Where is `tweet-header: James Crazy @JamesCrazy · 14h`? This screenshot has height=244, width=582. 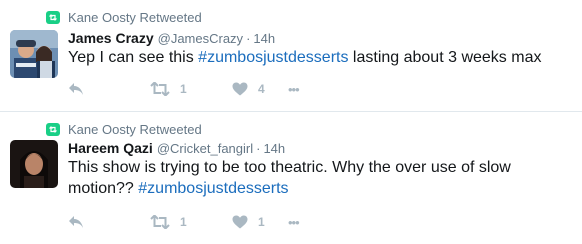 tweet-header: James Crazy @JamesCrazy · 14h is located at coordinates (171, 38).